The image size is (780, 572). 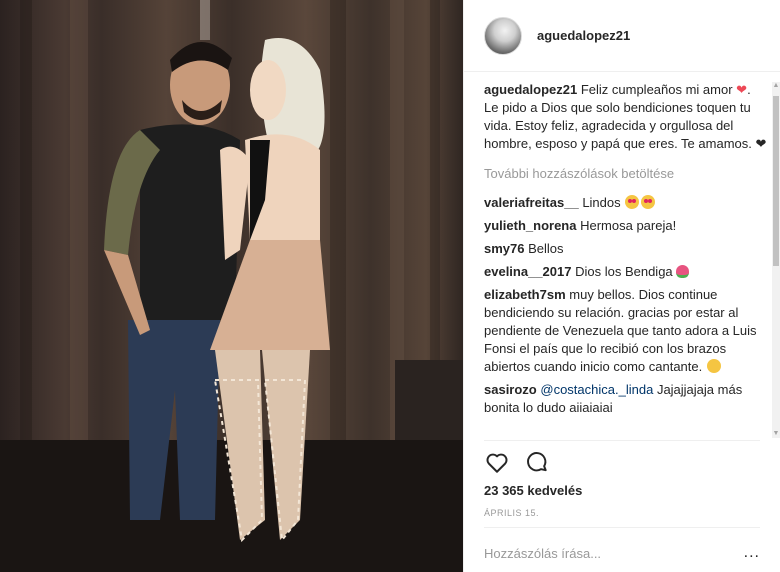 I want to click on avatar, so click(x=503, y=35).